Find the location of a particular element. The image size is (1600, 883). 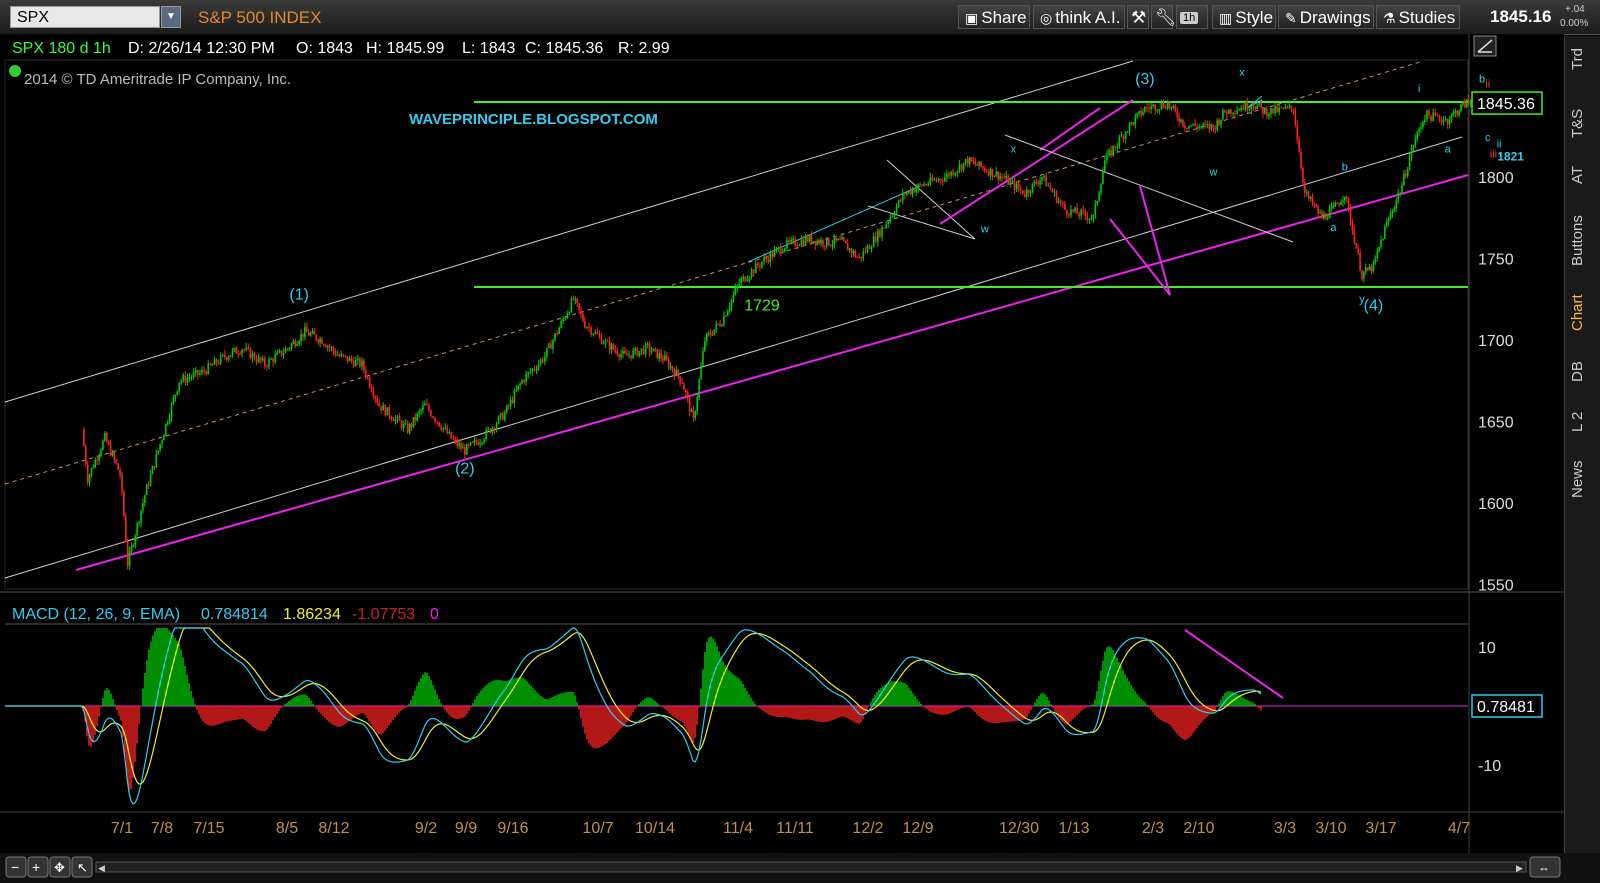

chevron-down-icon: ▼ is located at coordinates (171, 17).